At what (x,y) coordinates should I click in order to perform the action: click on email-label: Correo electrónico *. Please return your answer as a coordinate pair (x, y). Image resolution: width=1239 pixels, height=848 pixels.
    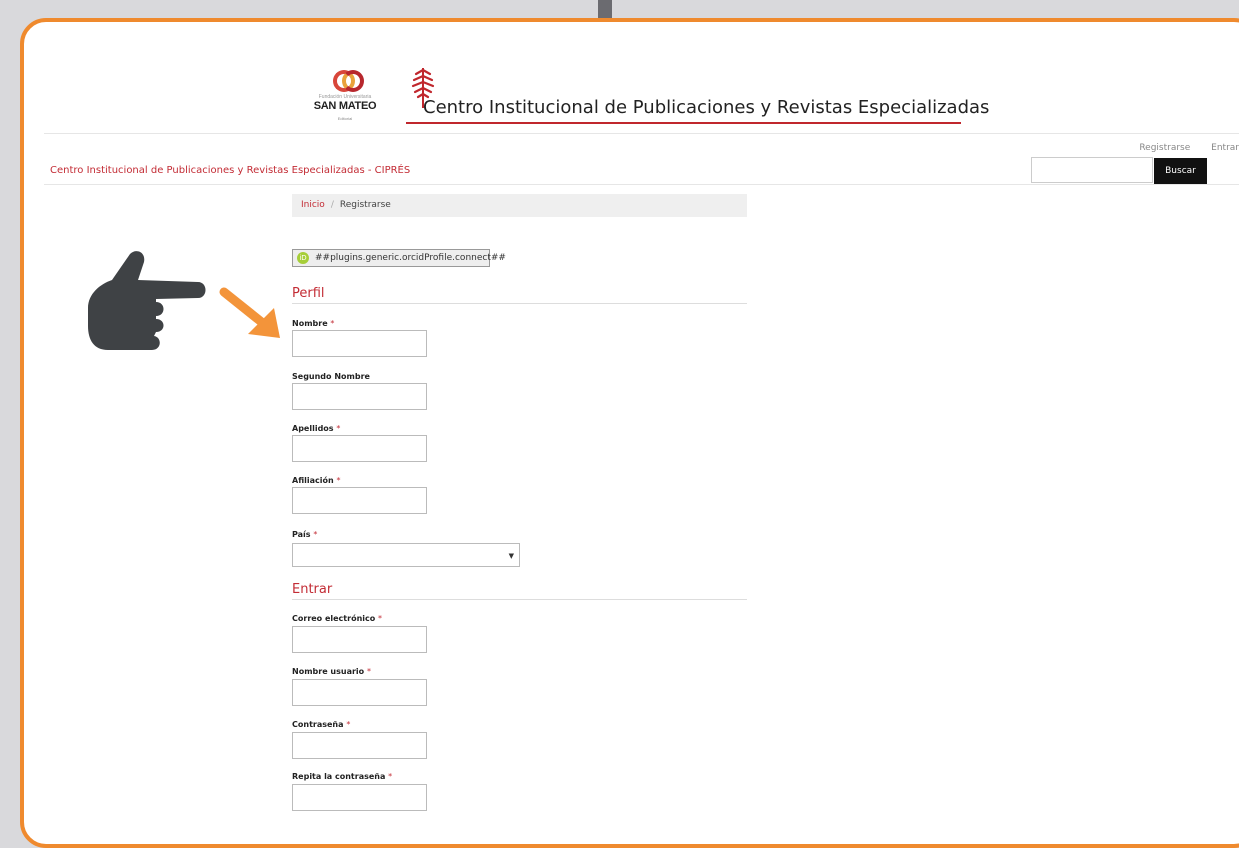
    Looking at the image, I should click on (337, 618).